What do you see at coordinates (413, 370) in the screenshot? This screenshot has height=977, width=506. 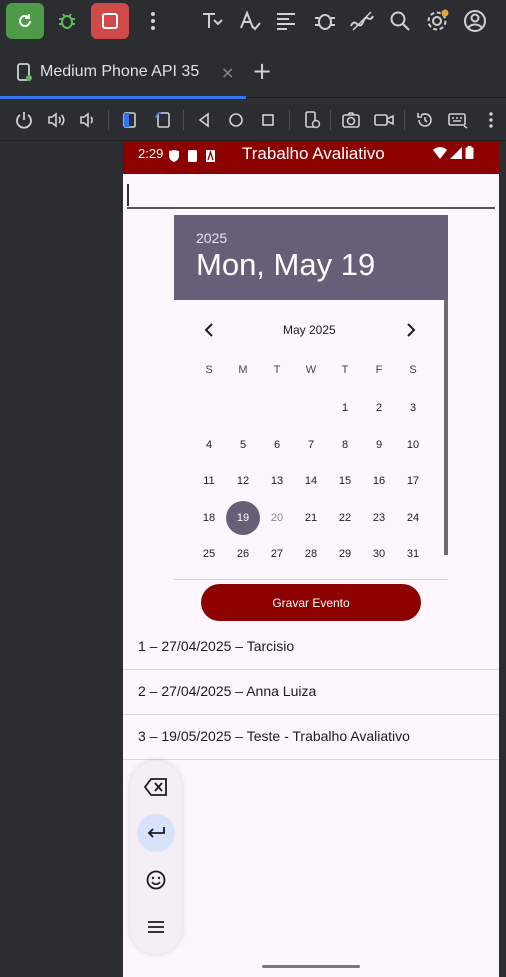 I see `weekday-label: S` at bounding box center [413, 370].